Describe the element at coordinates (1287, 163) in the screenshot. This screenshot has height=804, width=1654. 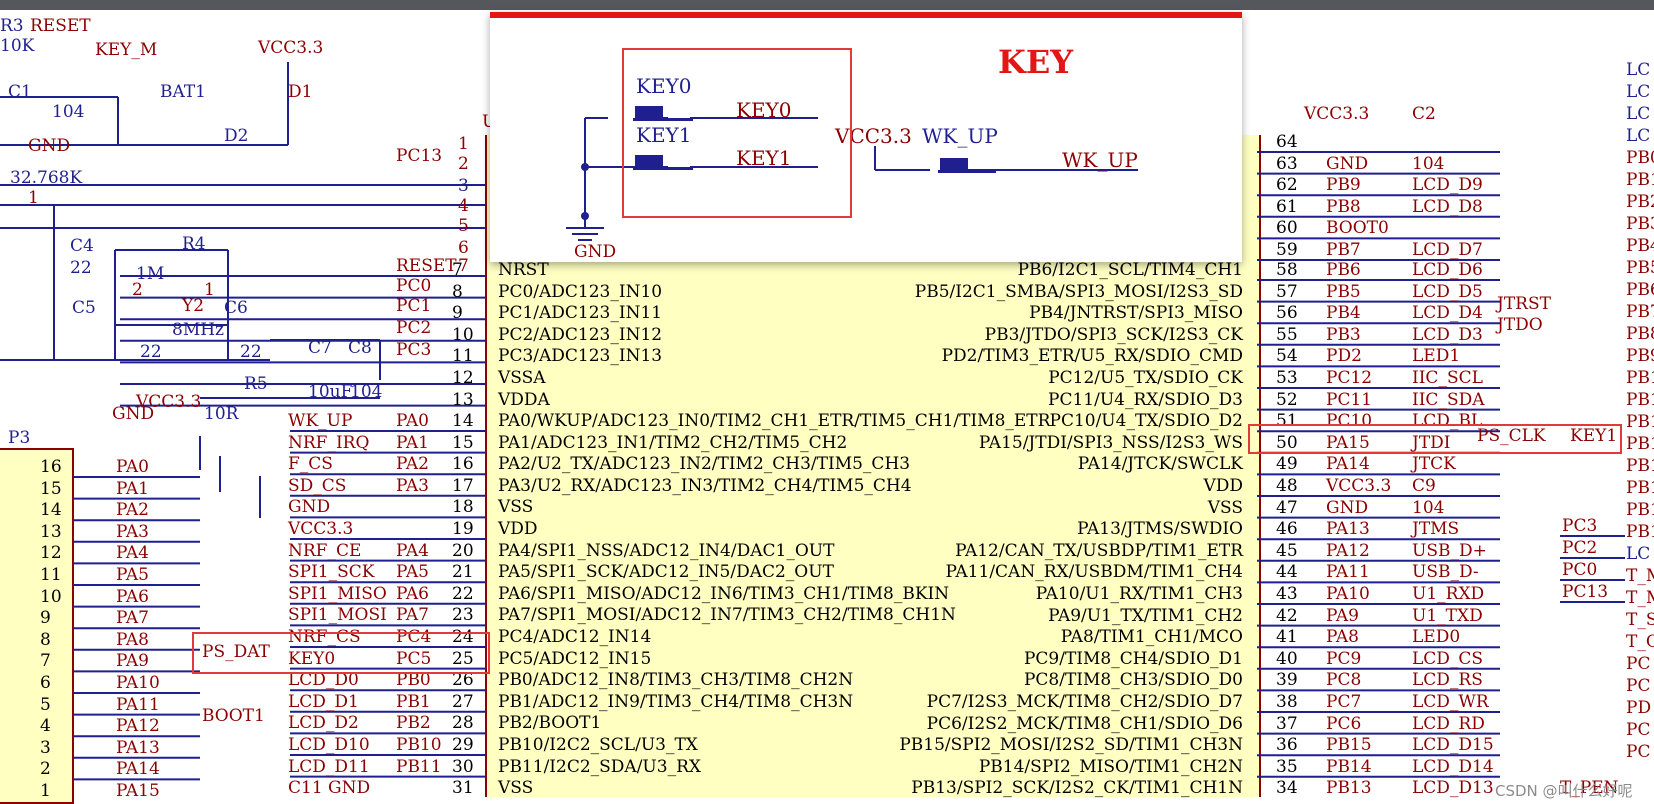
I see `pin-number: 63` at that location.